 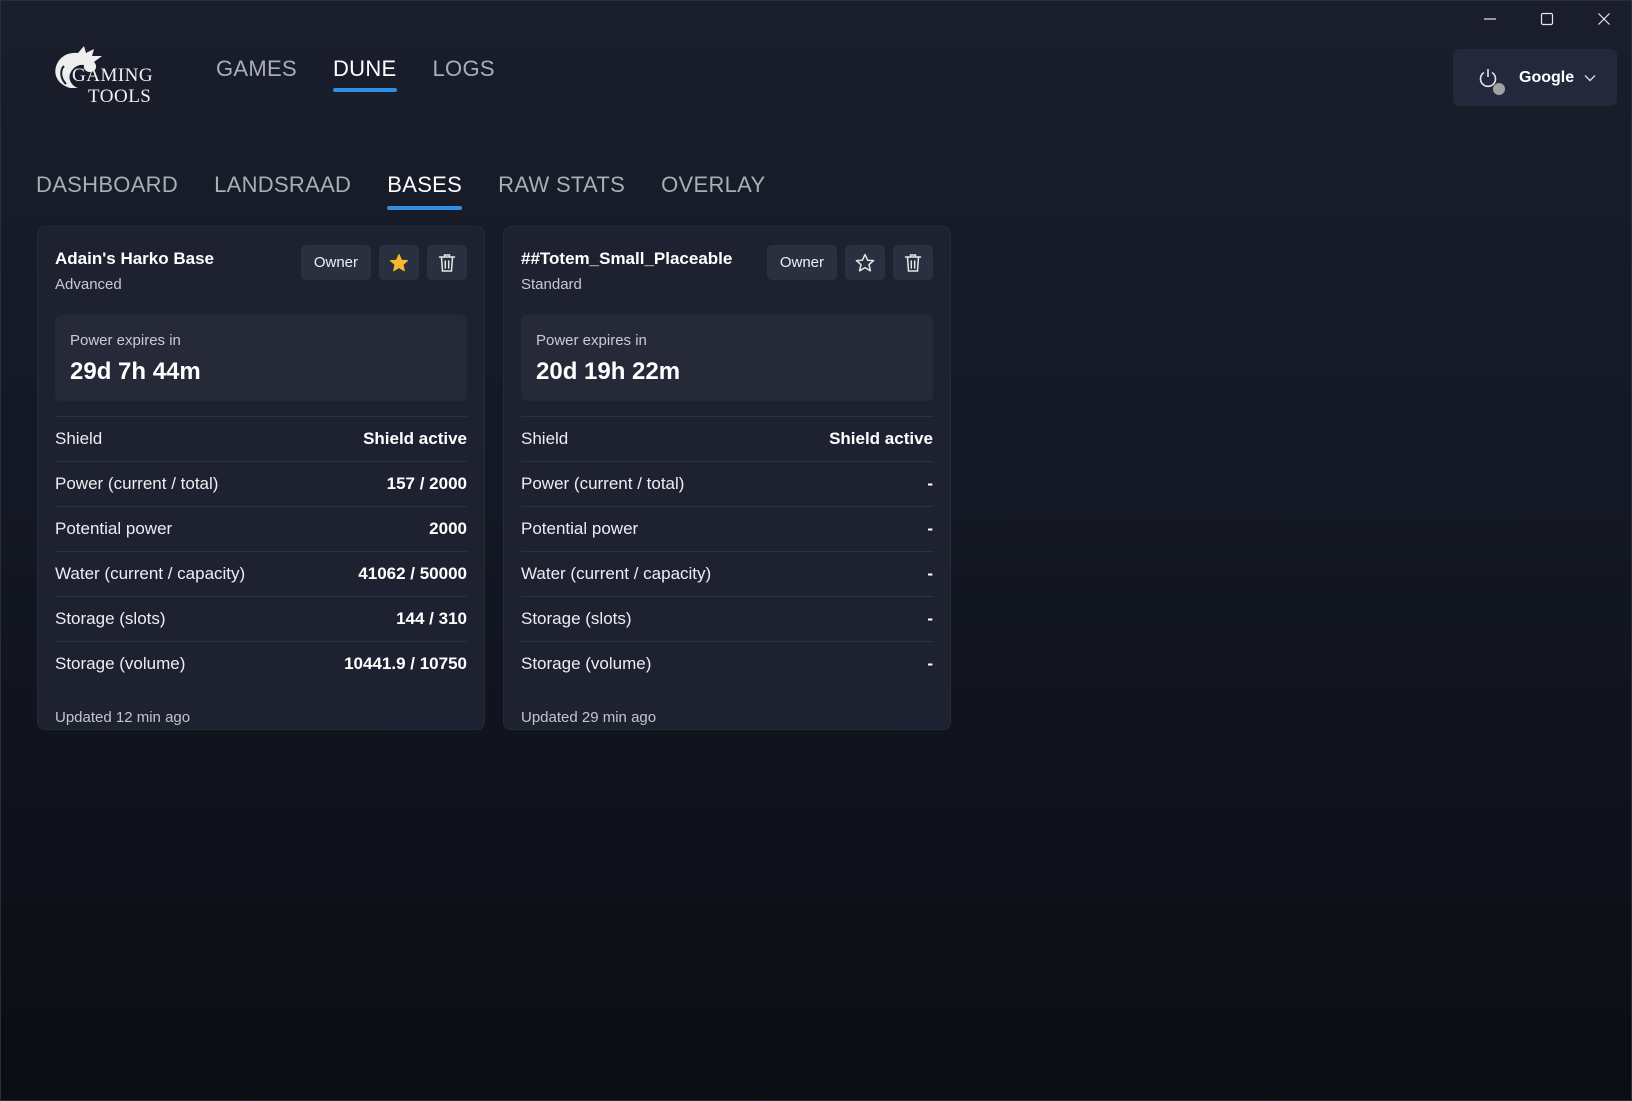 What do you see at coordinates (425, 191) in the screenshot?
I see `tab-bases: BASES` at bounding box center [425, 191].